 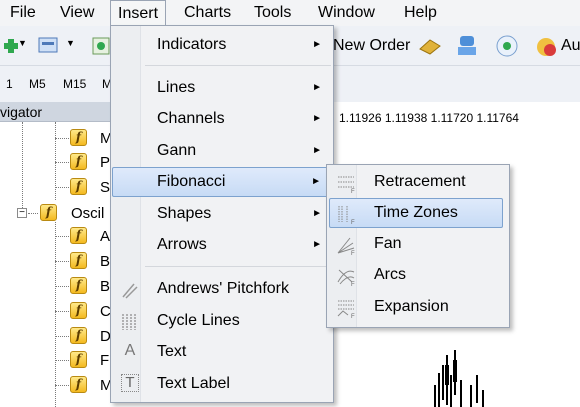 I want to click on collapse-icon: −, so click(x=22, y=213).